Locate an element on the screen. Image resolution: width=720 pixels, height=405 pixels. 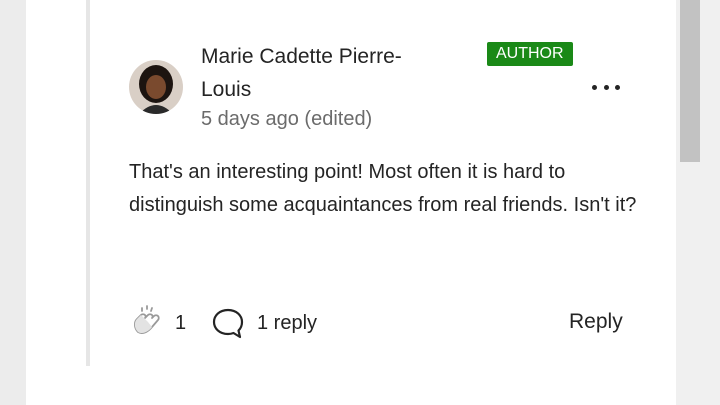
author-badge: AUTHOR is located at coordinates (530, 54).